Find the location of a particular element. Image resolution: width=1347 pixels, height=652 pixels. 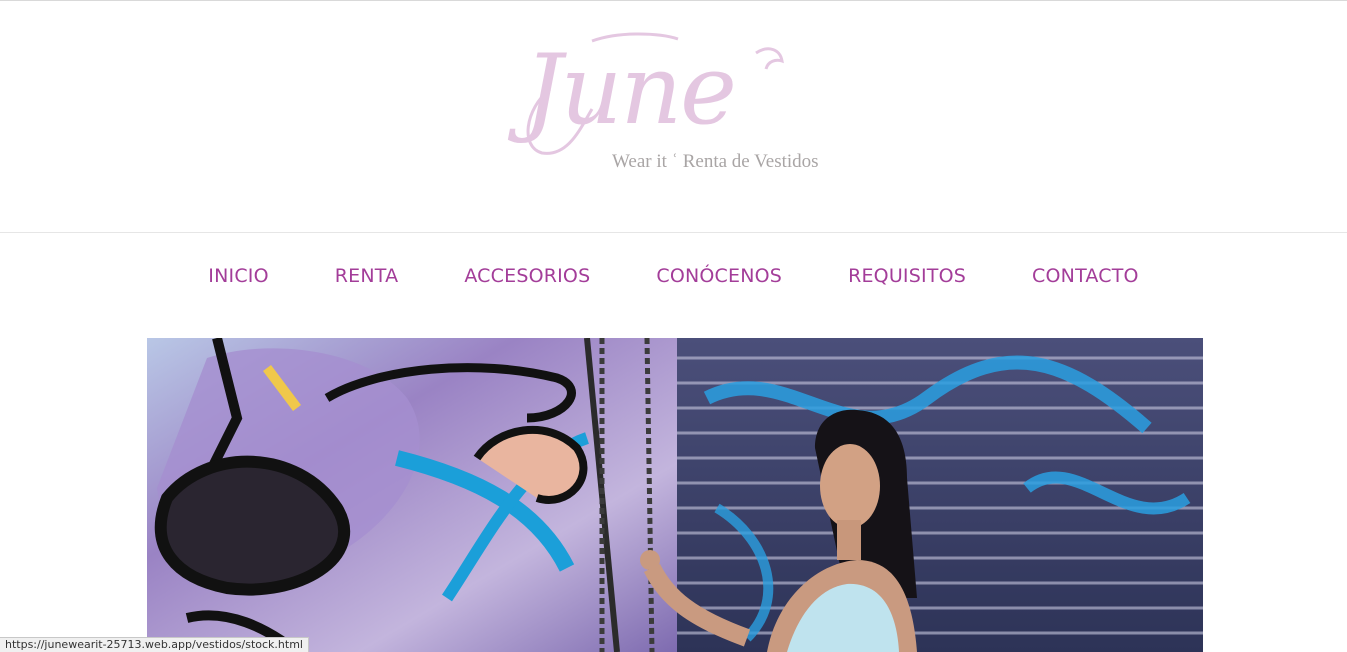

nav-renta: RENTA is located at coordinates (367, 276).